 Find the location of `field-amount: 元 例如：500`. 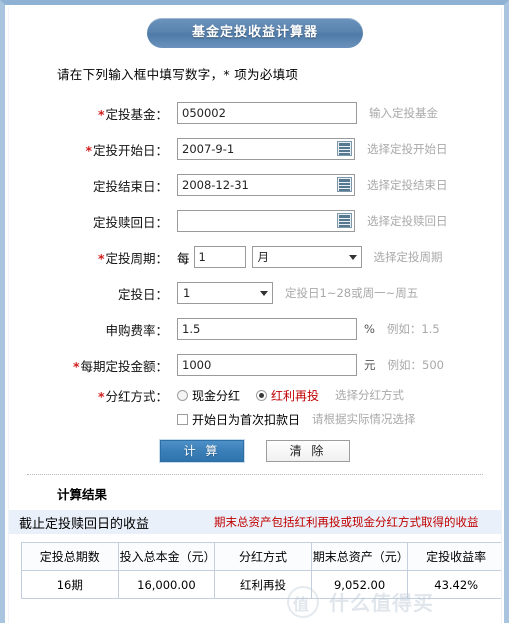

field-amount: 元 例如：500 is located at coordinates (310, 365).